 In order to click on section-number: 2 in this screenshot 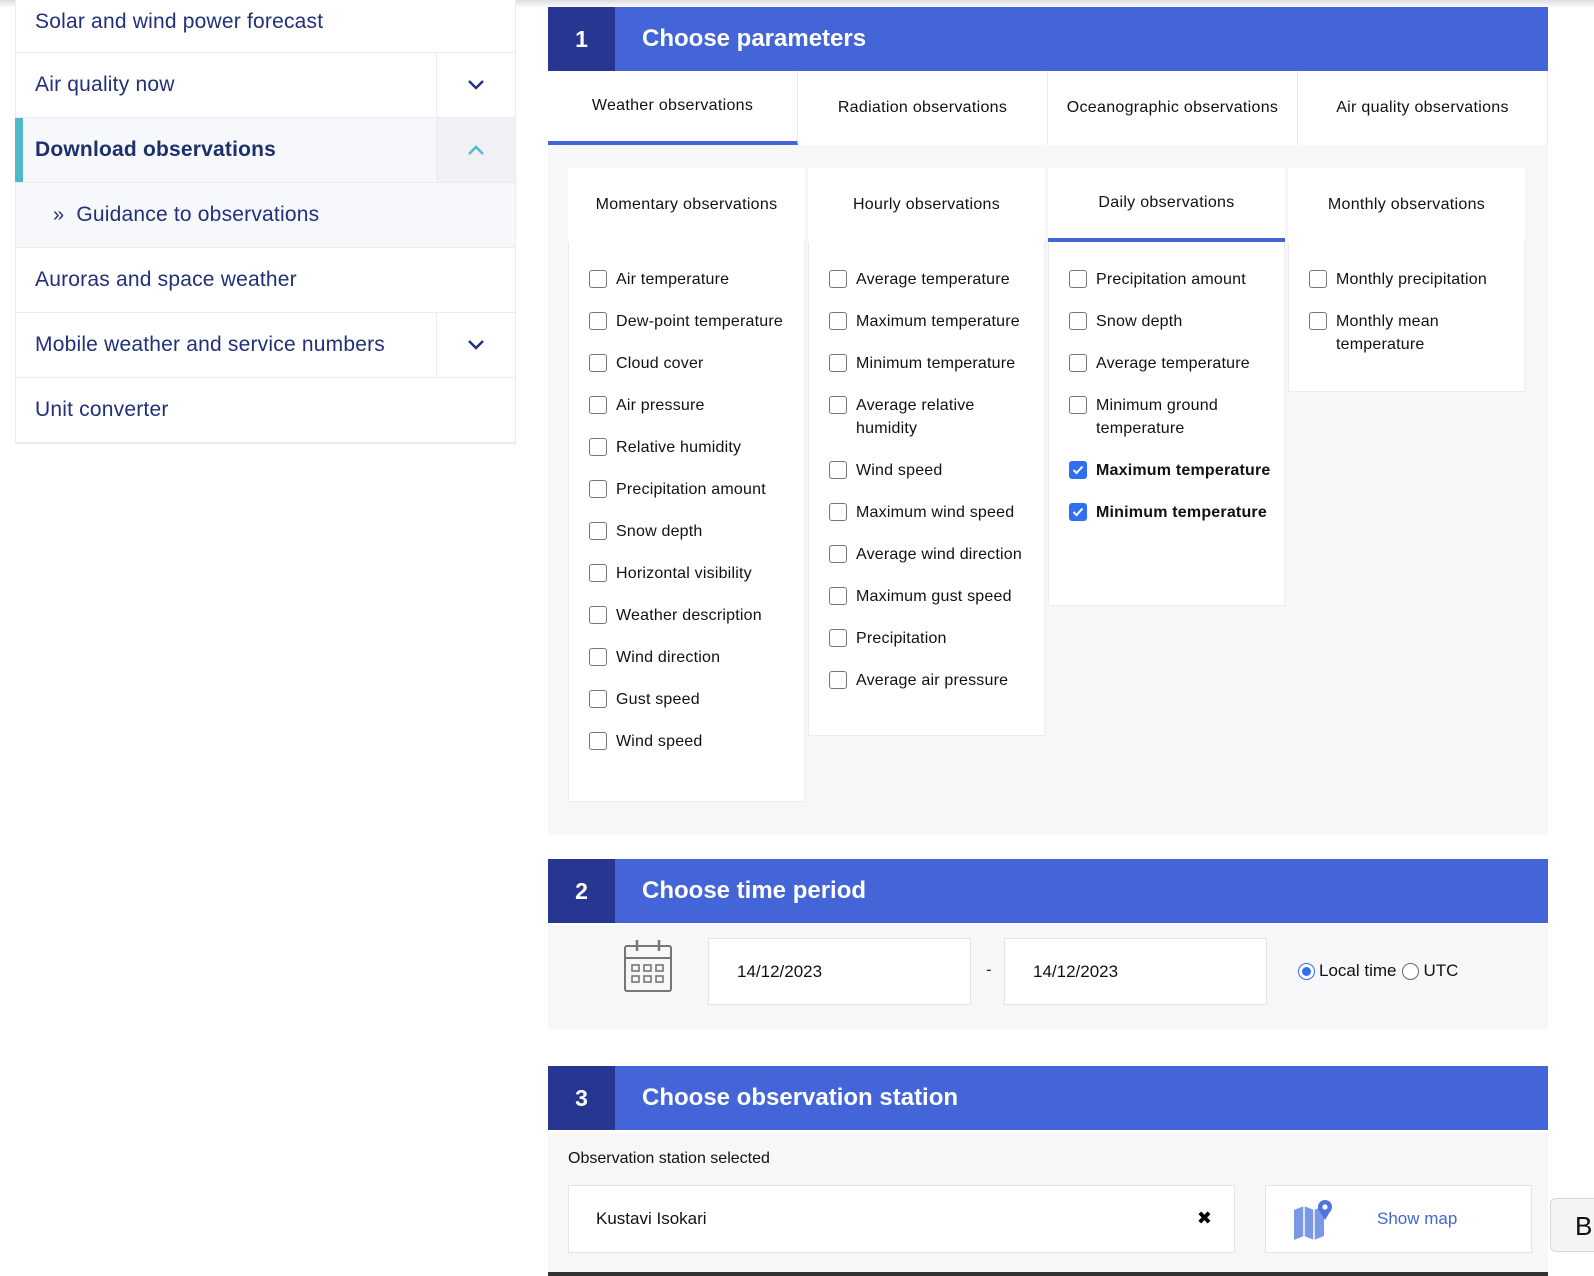, I will do `click(581, 891)`.